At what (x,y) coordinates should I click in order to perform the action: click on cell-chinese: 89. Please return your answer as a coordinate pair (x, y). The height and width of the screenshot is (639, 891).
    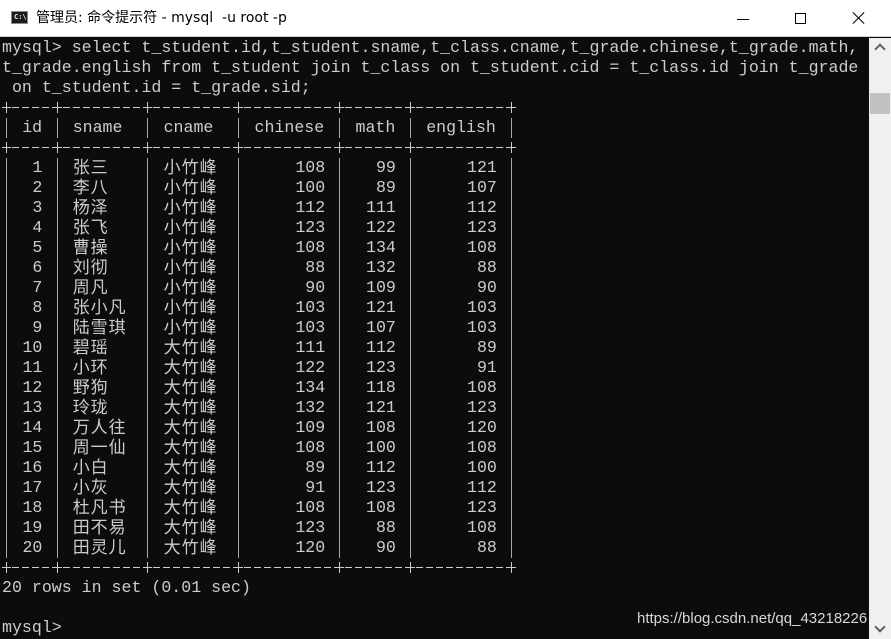
    Looking at the image, I should click on (315, 467).